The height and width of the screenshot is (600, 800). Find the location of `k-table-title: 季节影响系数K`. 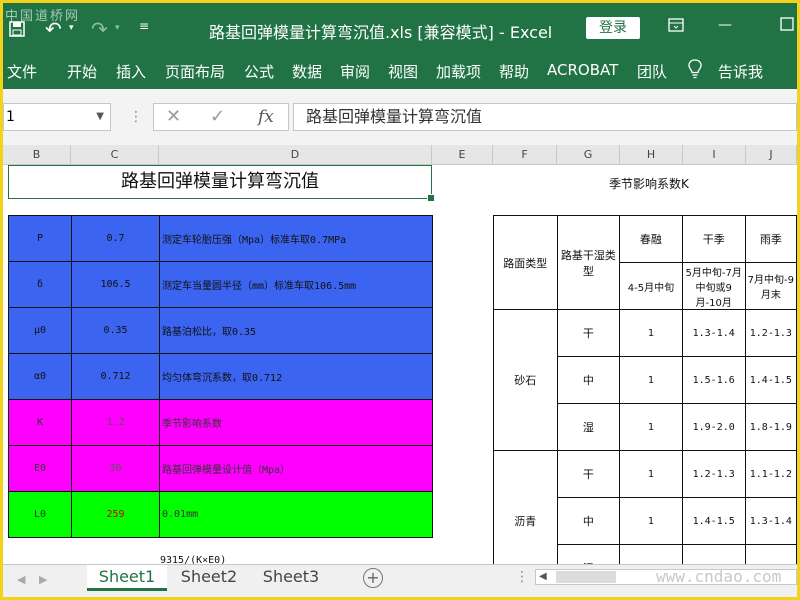

k-table-title: 季节影响系数K is located at coordinates (649, 183).